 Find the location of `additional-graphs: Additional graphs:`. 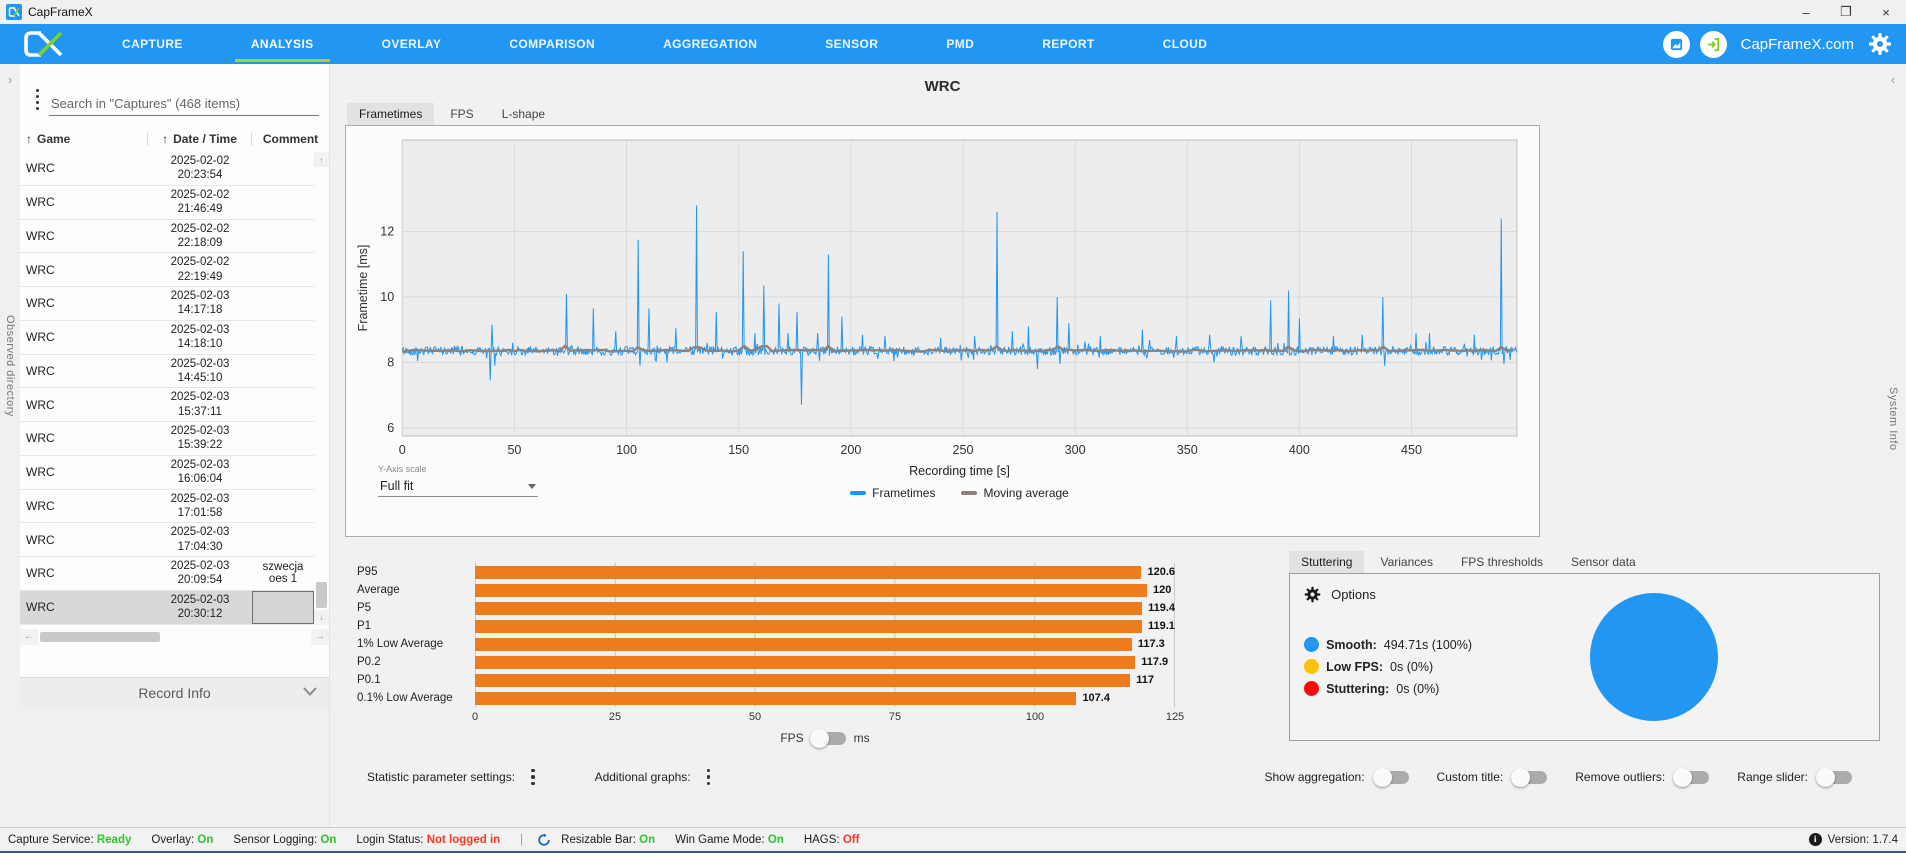

additional-graphs: Additional graphs: is located at coordinates (655, 777).